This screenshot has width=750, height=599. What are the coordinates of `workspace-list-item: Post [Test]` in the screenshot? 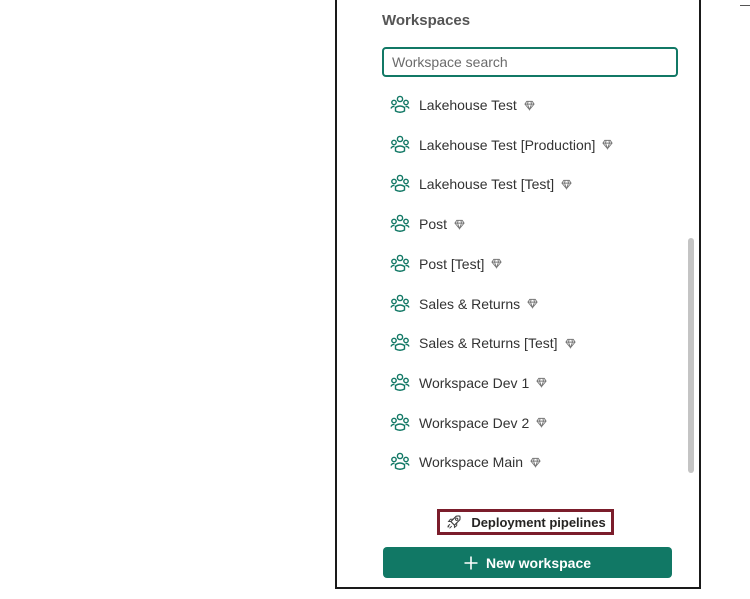 It's located at (446, 264).